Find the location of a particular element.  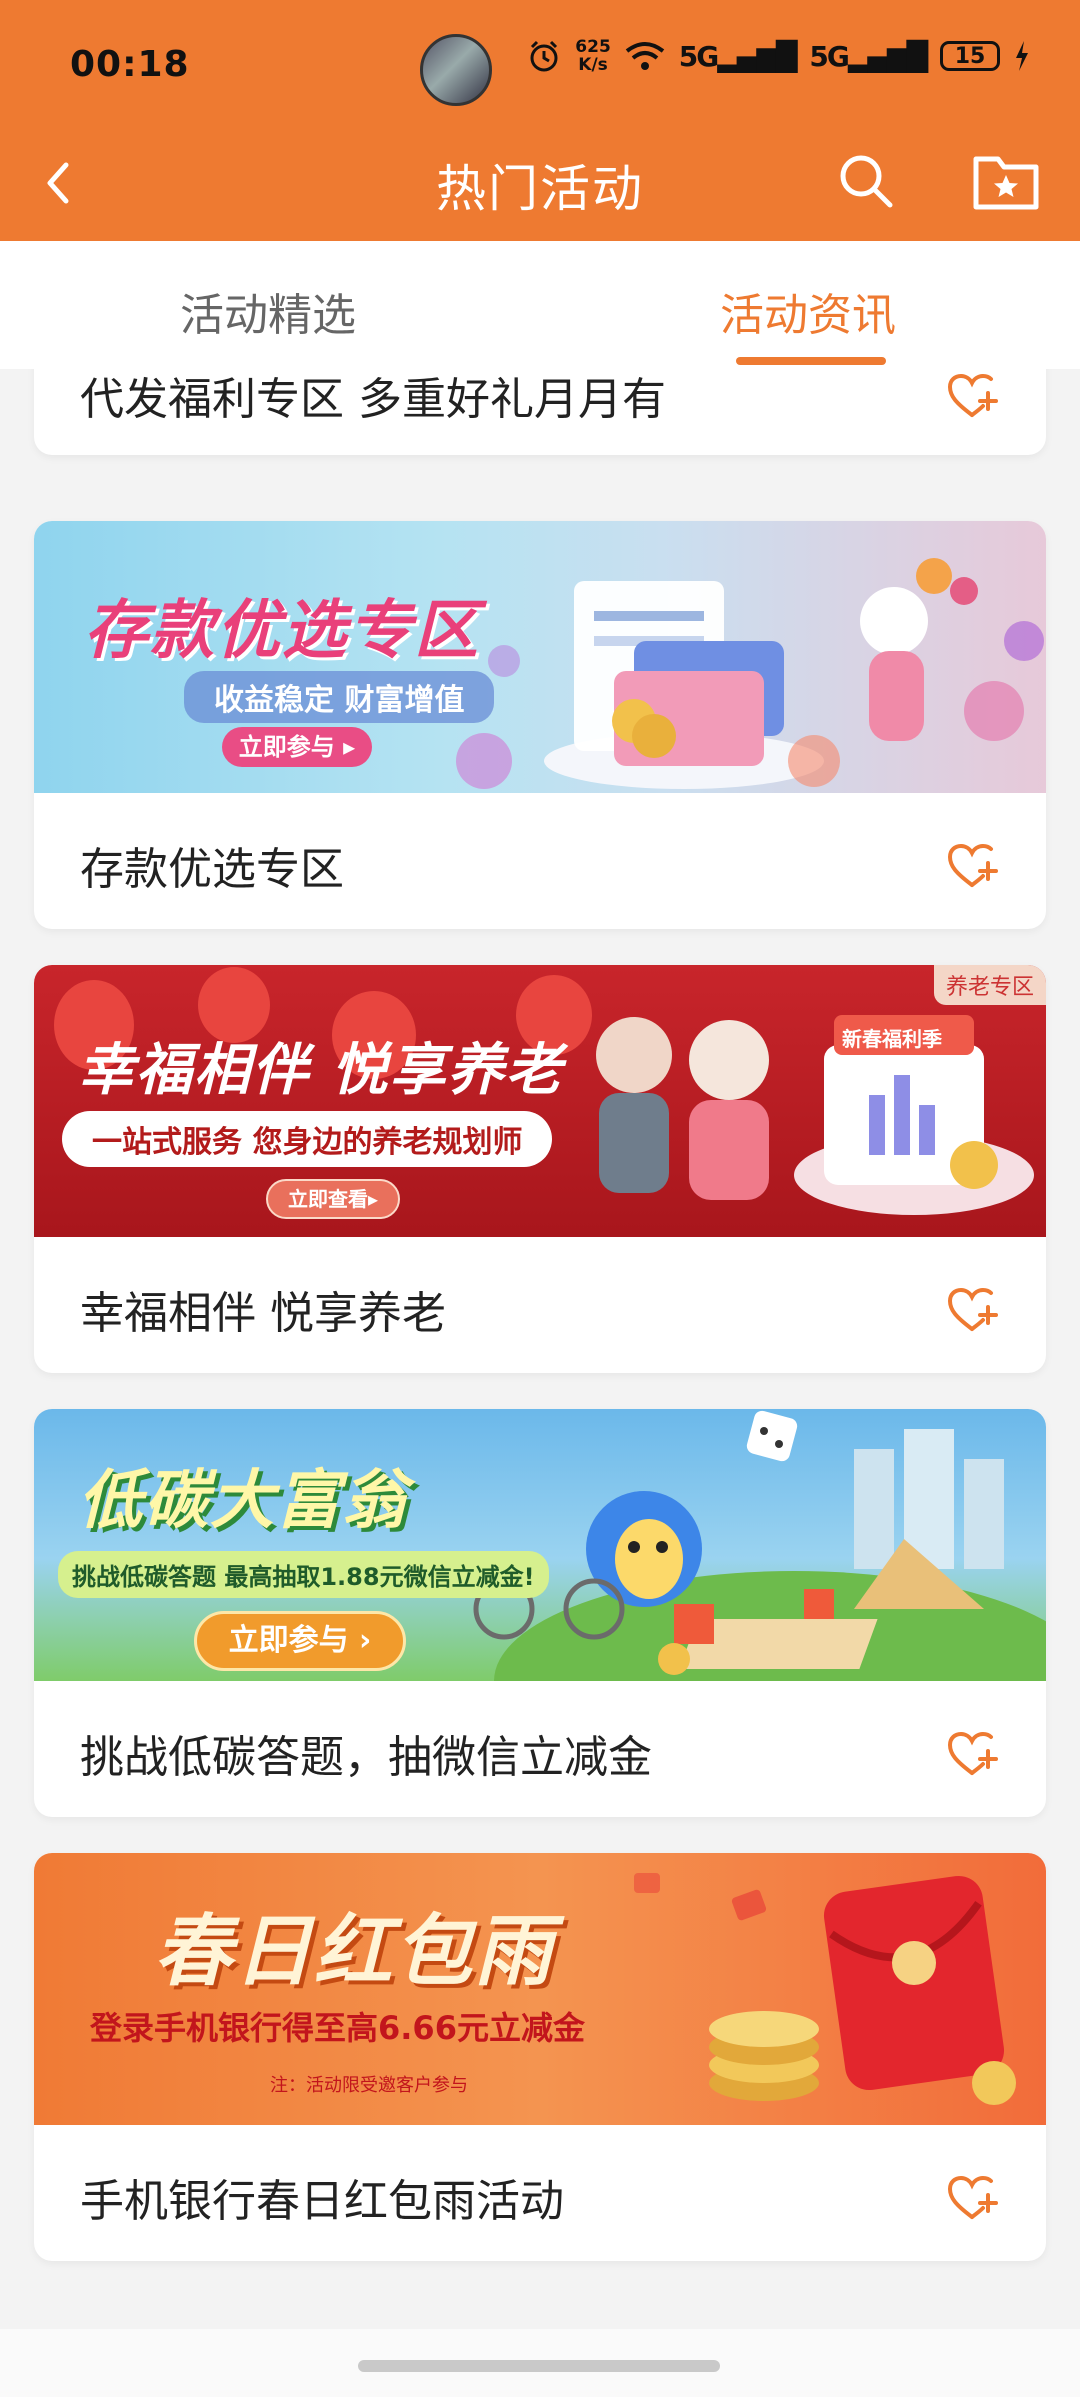

search-icon is located at coordinates (866, 181).